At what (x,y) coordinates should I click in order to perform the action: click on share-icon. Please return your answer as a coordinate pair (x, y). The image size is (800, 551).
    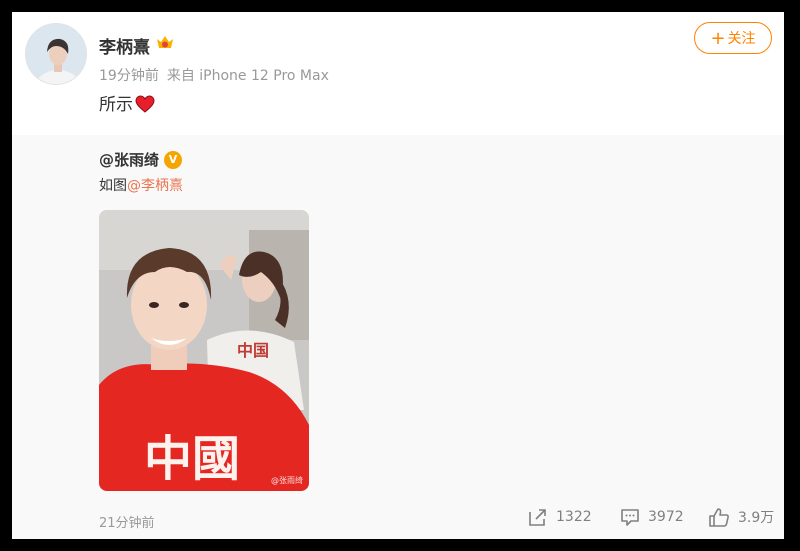
    Looking at the image, I should click on (537, 517).